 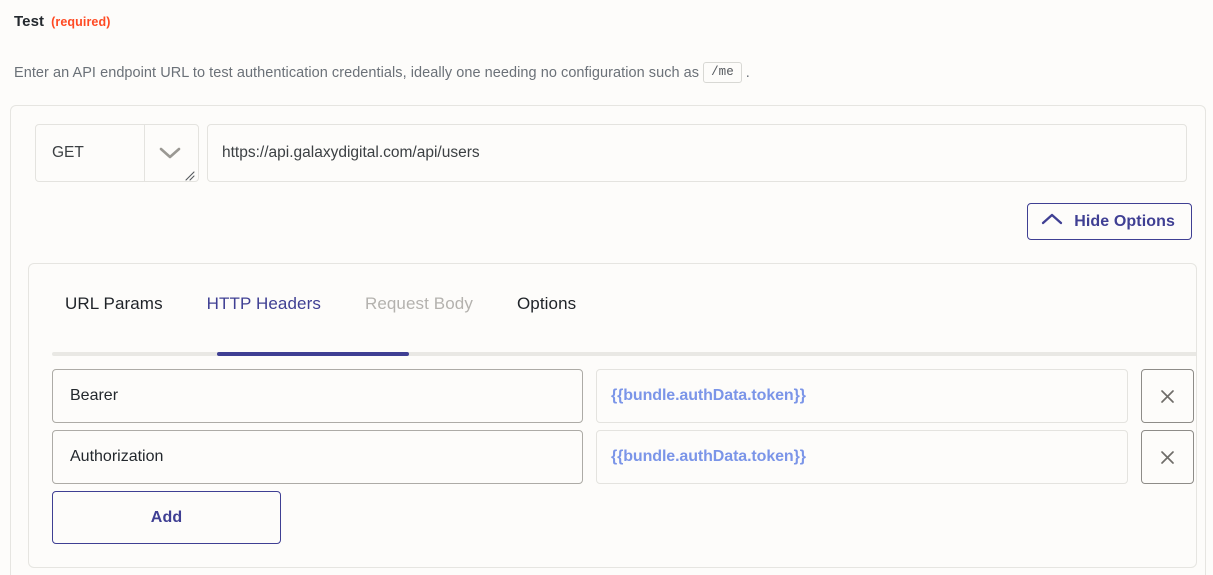 What do you see at coordinates (144, 153) in the screenshot?
I see `method-divider` at bounding box center [144, 153].